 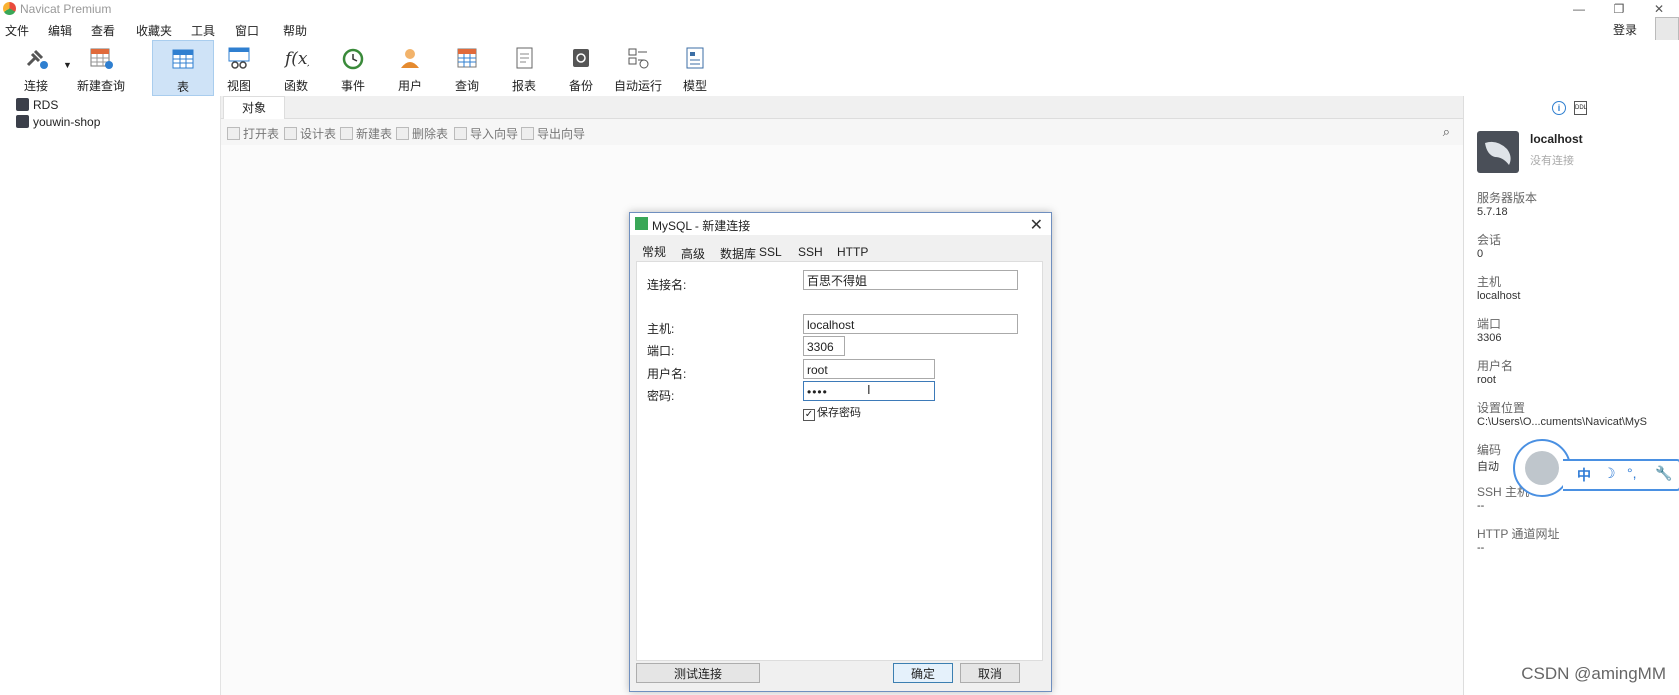 What do you see at coordinates (824, 346) in the screenshot?
I see `port-input: 3306` at bounding box center [824, 346].